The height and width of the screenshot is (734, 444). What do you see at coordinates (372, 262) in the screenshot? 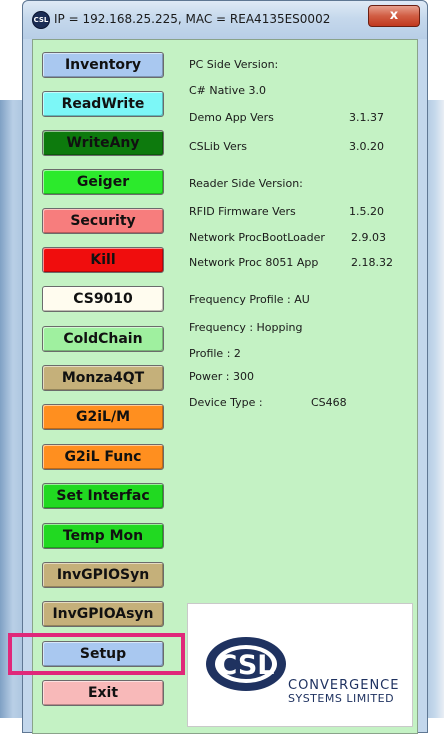
I see `network-proc-app-value: 2.18.32` at bounding box center [372, 262].